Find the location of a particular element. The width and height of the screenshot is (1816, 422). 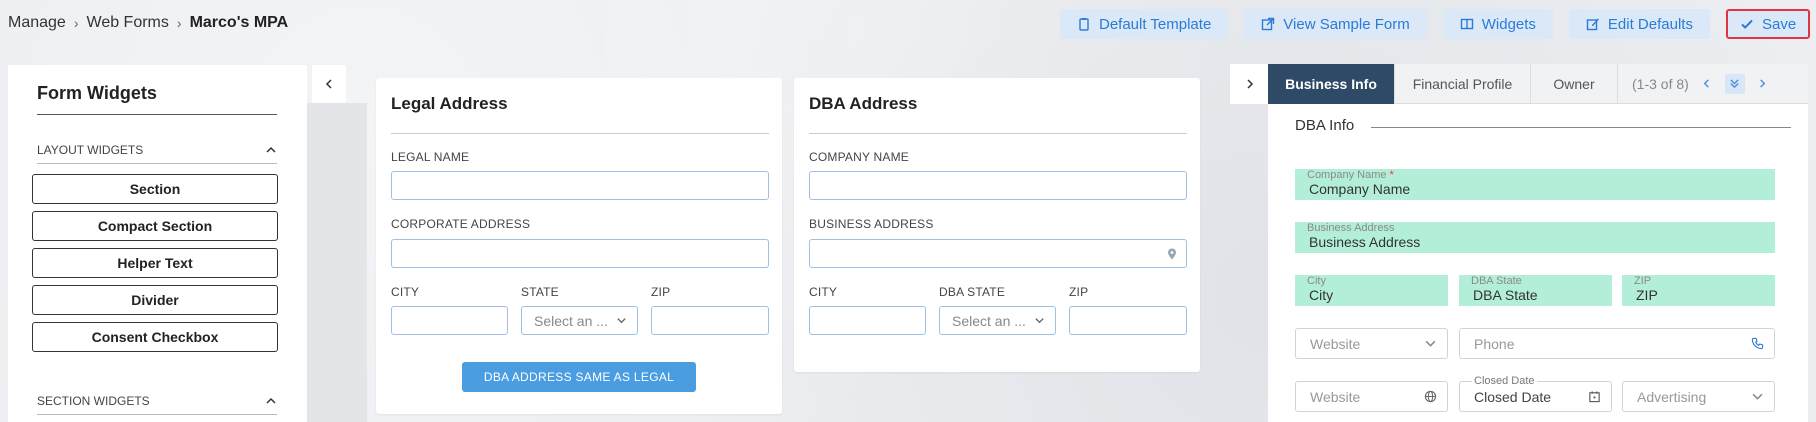

pager-next-button is located at coordinates (1763, 84).